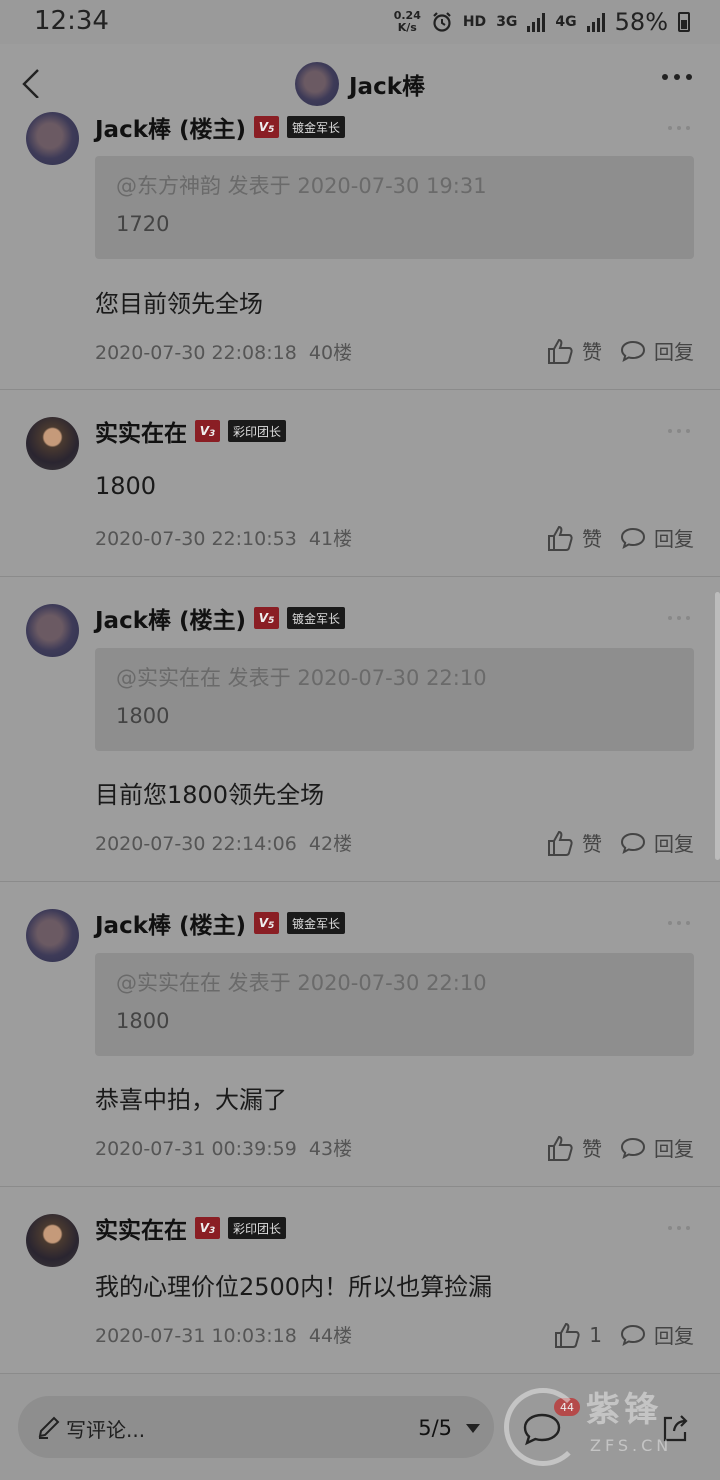 This screenshot has width=720, height=1480. What do you see at coordinates (294, 1287) in the screenshot?
I see `post-content: 我的心理价位2500内！所以也算捡漏` at bounding box center [294, 1287].